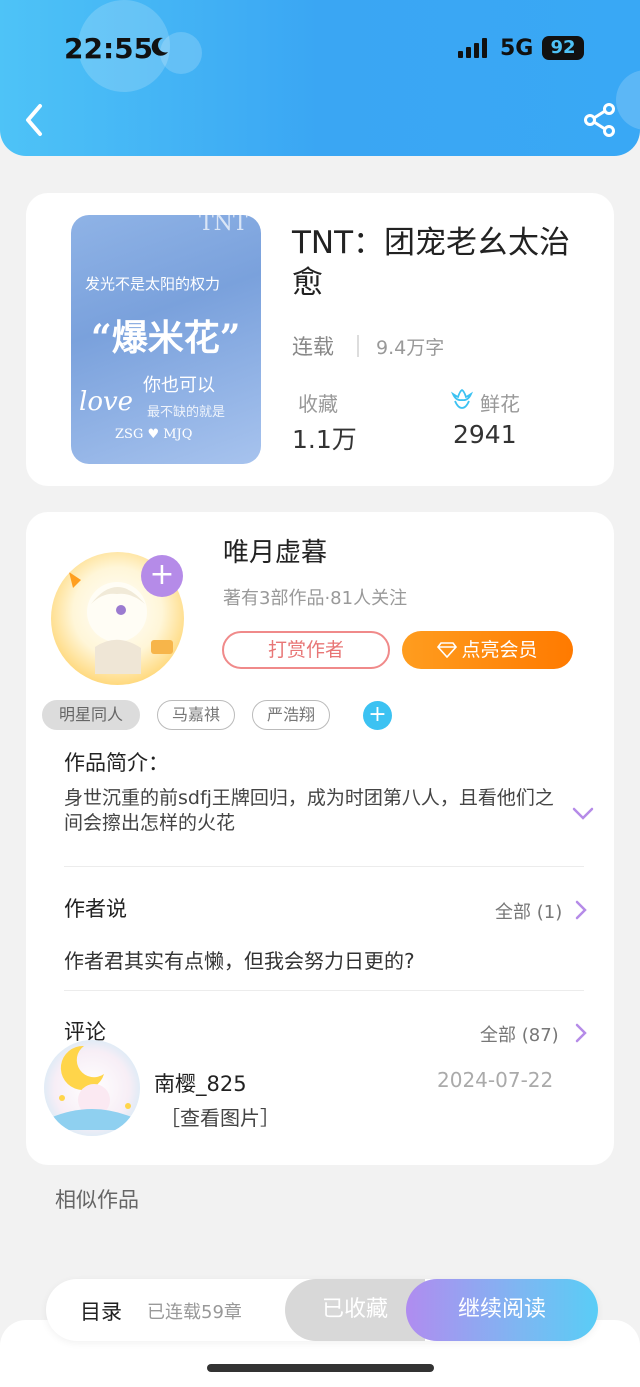 The height and width of the screenshot is (1387, 640). I want to click on vip-button: 点亮会员, so click(487, 650).